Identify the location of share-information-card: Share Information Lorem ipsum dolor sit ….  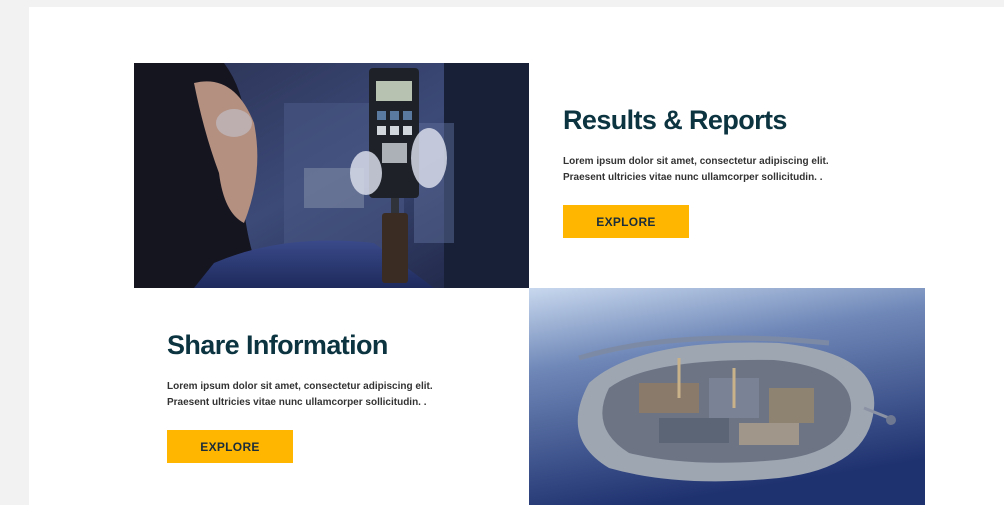
(337, 395).